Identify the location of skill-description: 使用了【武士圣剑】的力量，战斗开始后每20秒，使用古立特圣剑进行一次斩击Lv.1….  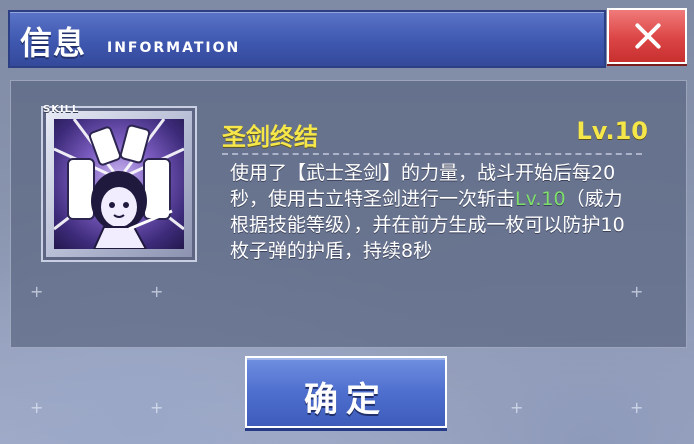
(430, 212).